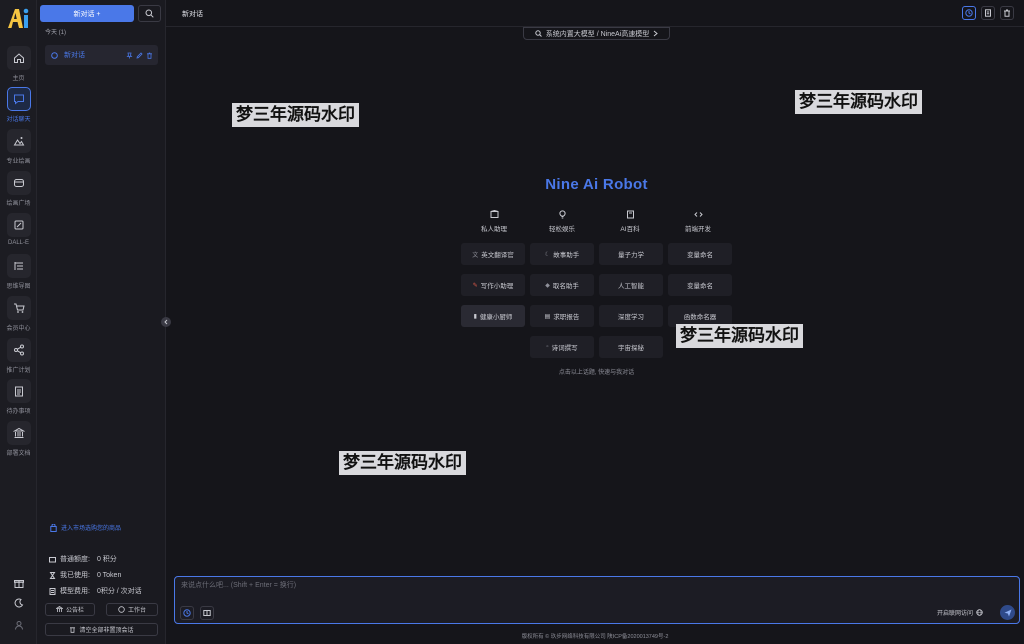 Image resolution: width=1024 pixels, height=644 pixels. I want to click on model-selector: 系统内置大模型 / NineAi高速模型, so click(596, 33).